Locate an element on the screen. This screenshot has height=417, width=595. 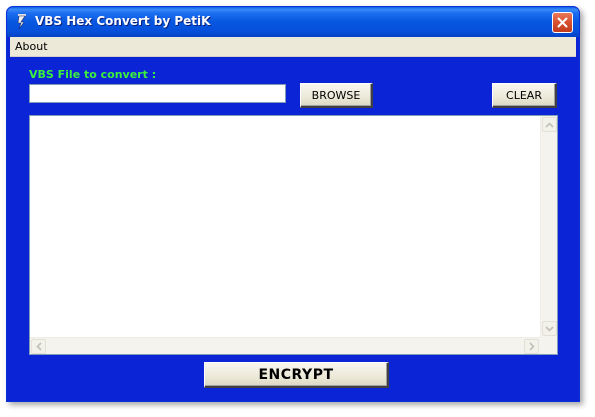
arrow-down-icon is located at coordinates (549, 328).